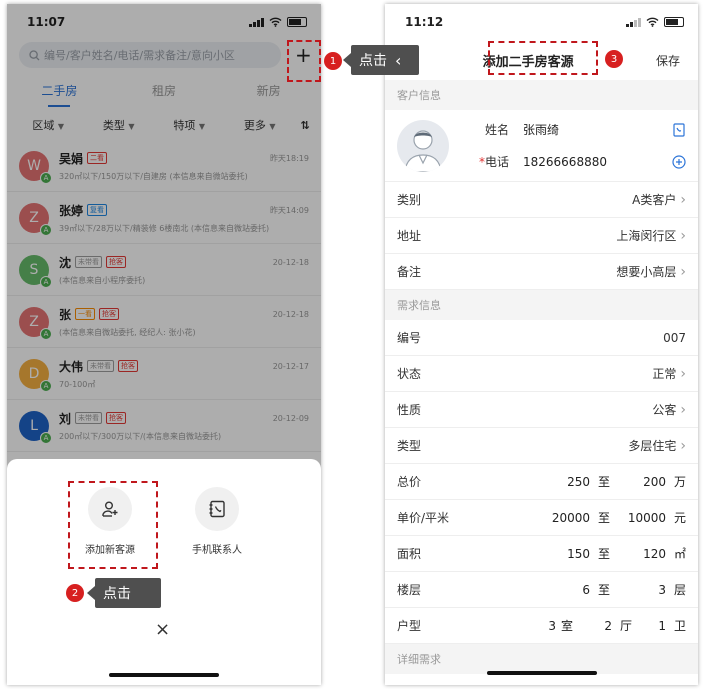  Describe the element at coordinates (664, 410) in the screenshot. I see `field-value: 公客` at that location.